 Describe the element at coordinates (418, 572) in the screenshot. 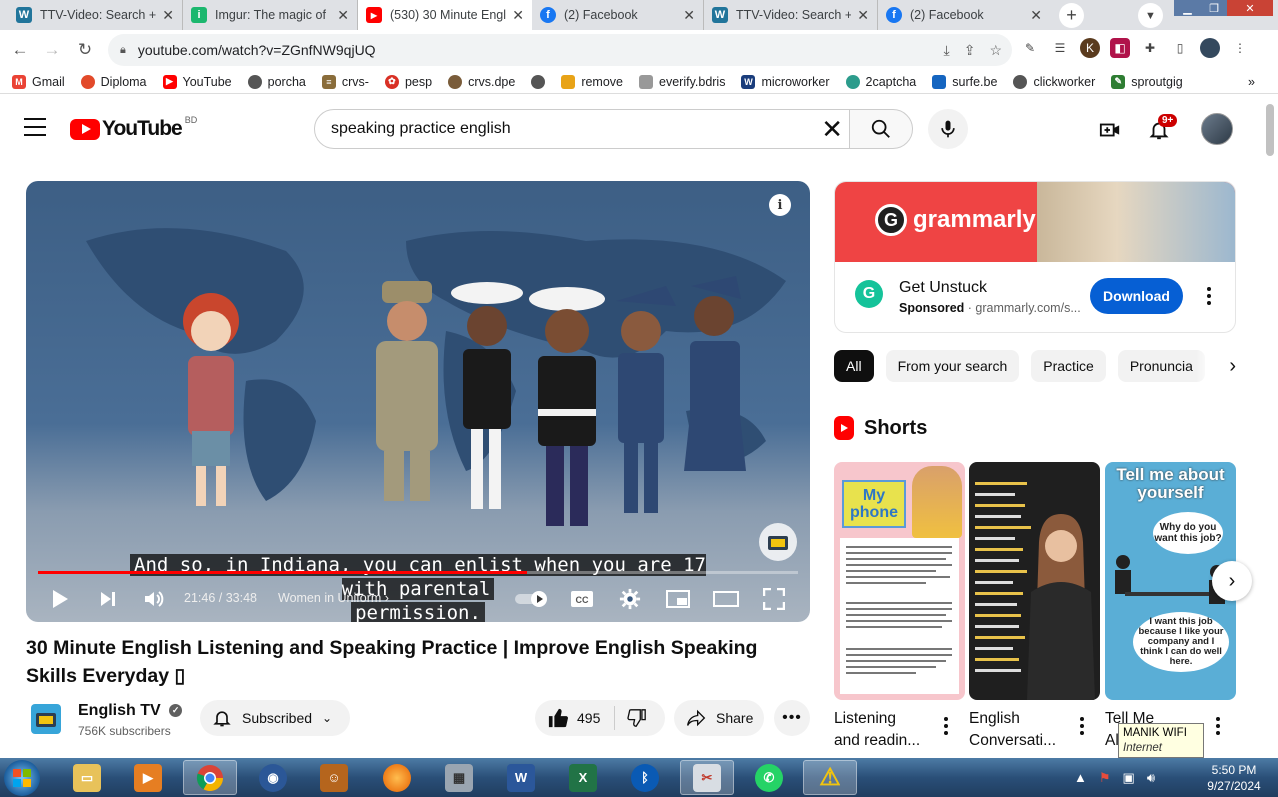

I see `progress-bar` at that location.